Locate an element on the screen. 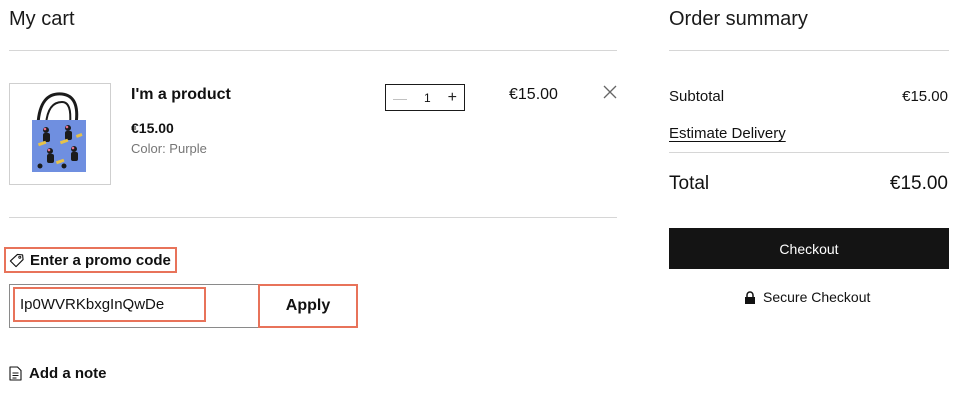  quantity-stepper: — 1 + is located at coordinates (425, 97).